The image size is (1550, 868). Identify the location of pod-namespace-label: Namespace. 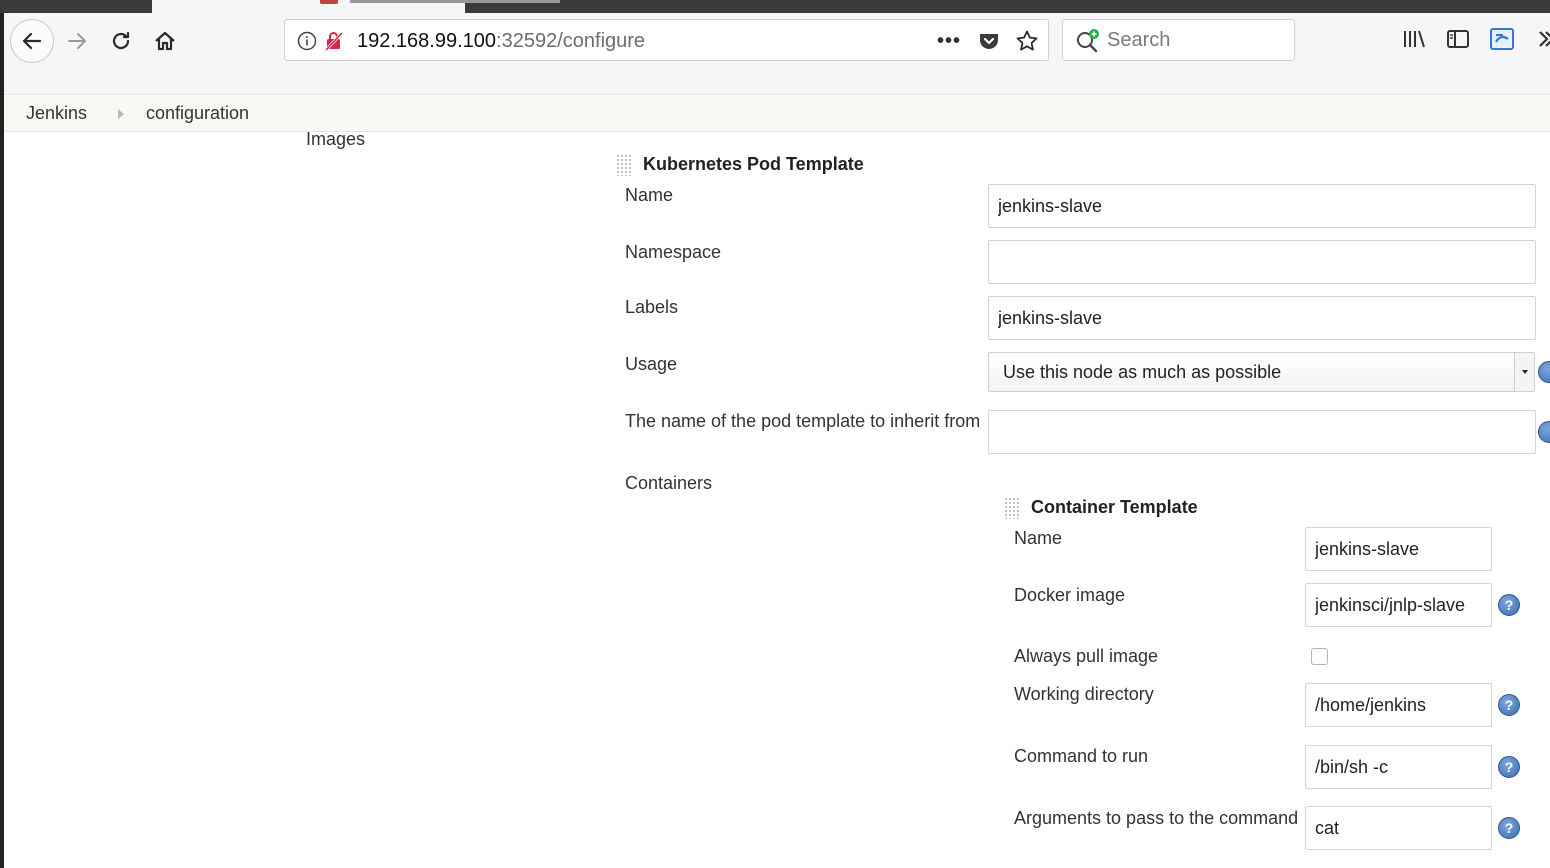
(673, 252).